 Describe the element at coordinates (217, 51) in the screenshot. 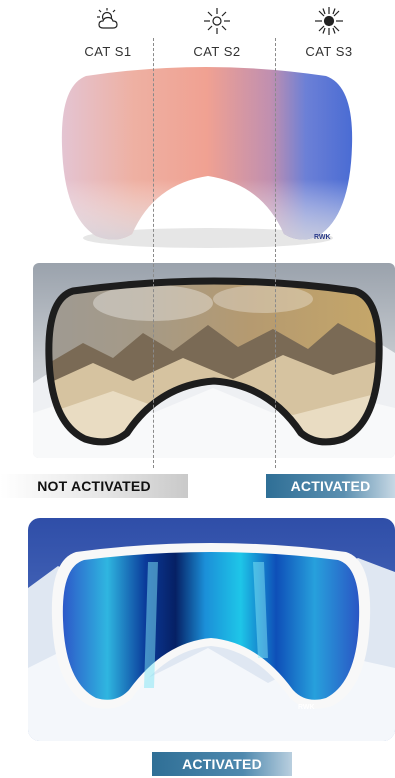

I see `category-label-s2: CAT S2` at that location.